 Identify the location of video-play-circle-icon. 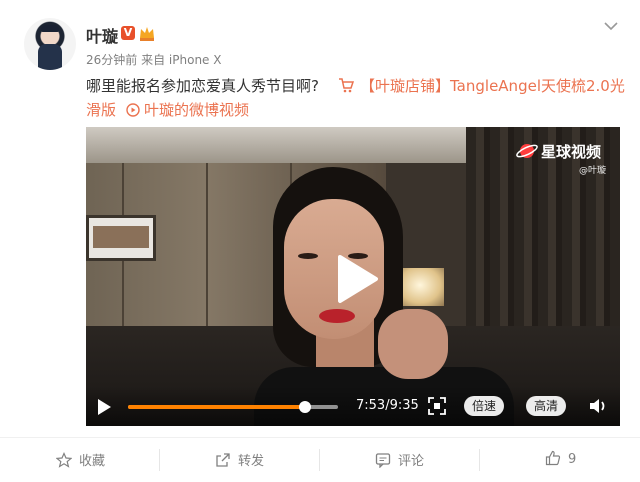
(133, 110).